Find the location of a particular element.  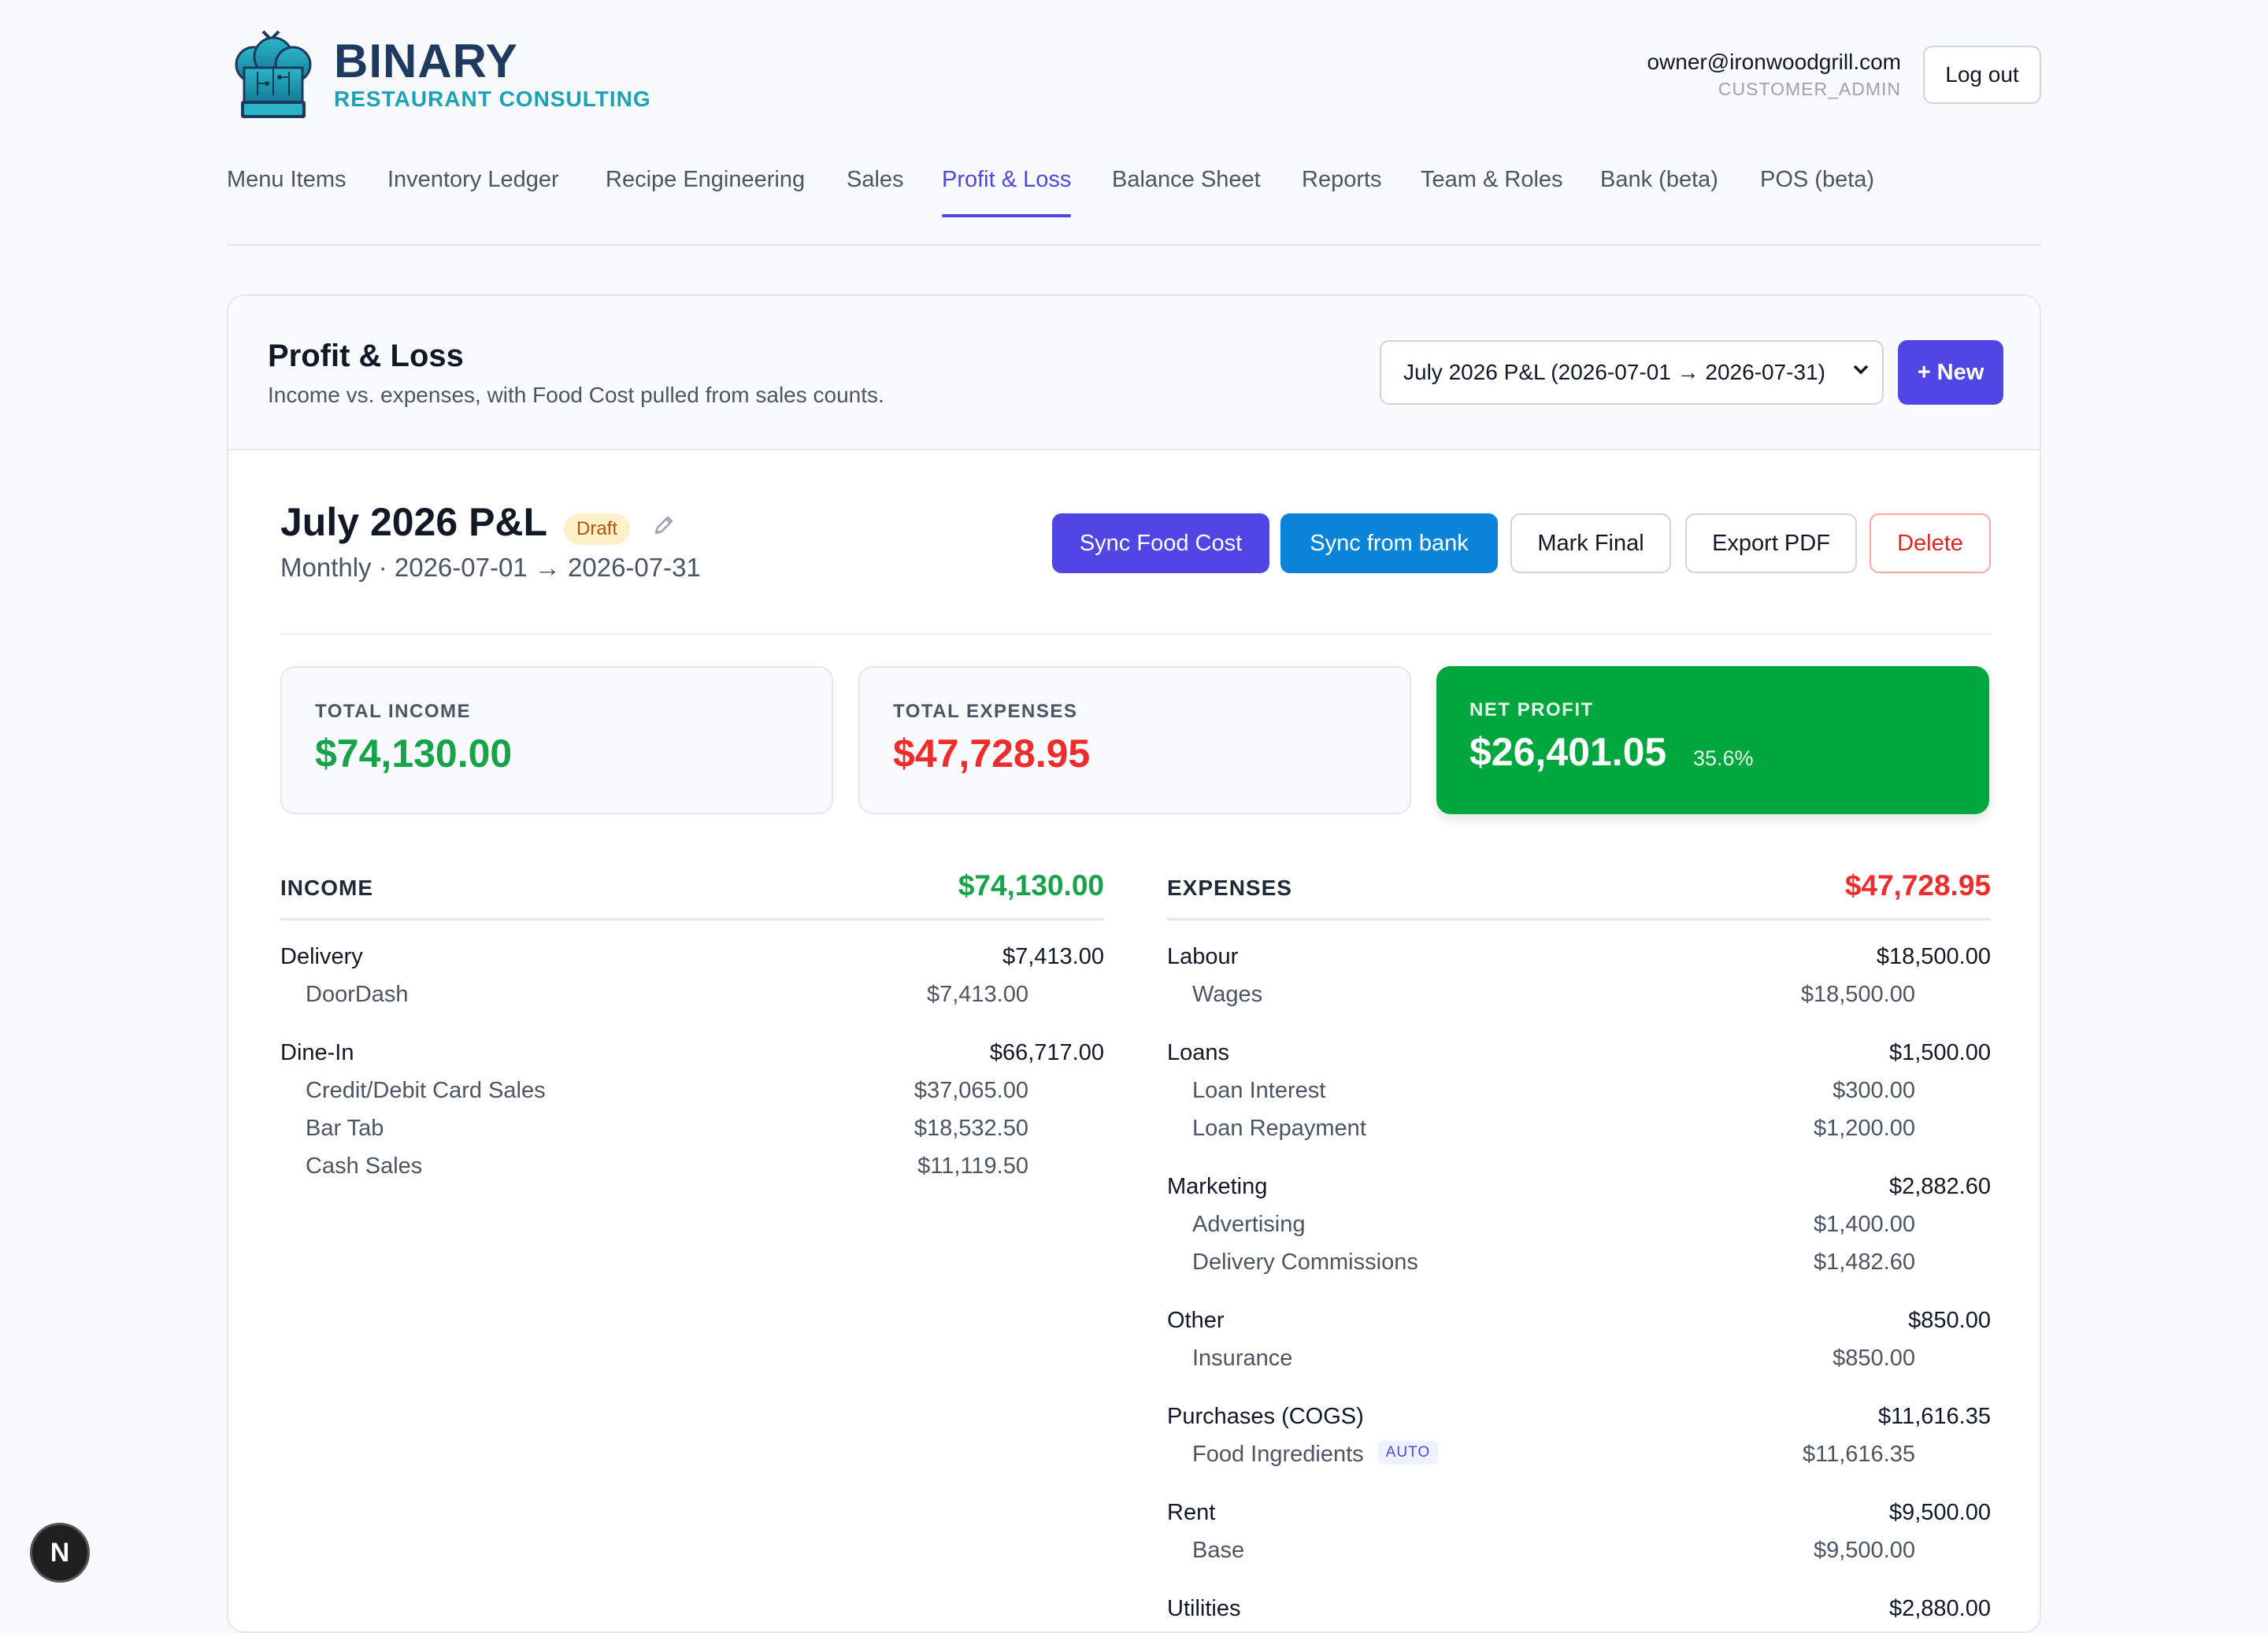

expense-group: Rent $9,500.00 Base $9,500.00 is located at coordinates (1579, 1534).